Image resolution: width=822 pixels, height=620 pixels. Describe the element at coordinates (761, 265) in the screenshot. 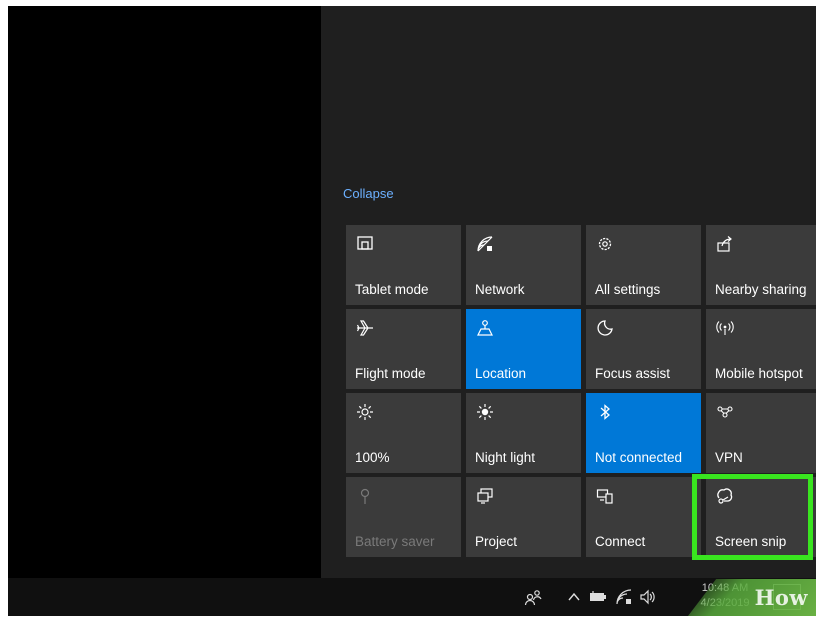

I see `tile-nearby-sharing: Nearby sharing` at that location.